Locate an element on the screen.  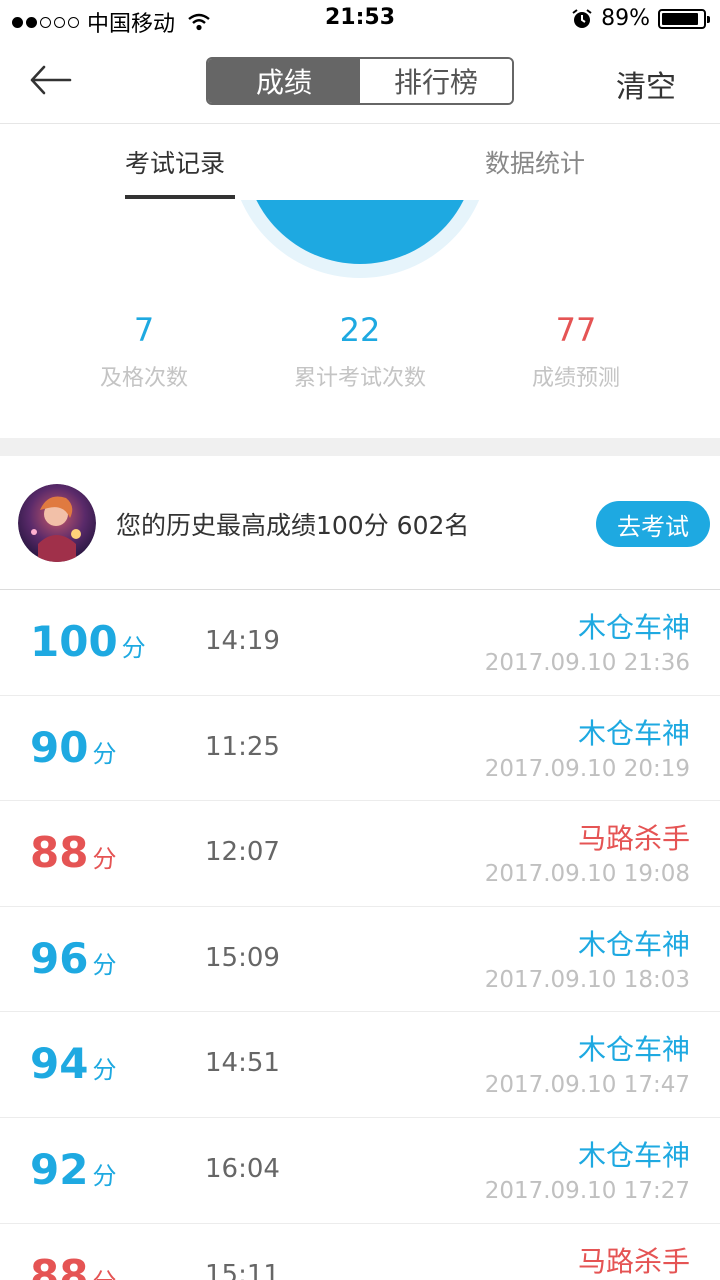
back-button is located at coordinates (51, 80).